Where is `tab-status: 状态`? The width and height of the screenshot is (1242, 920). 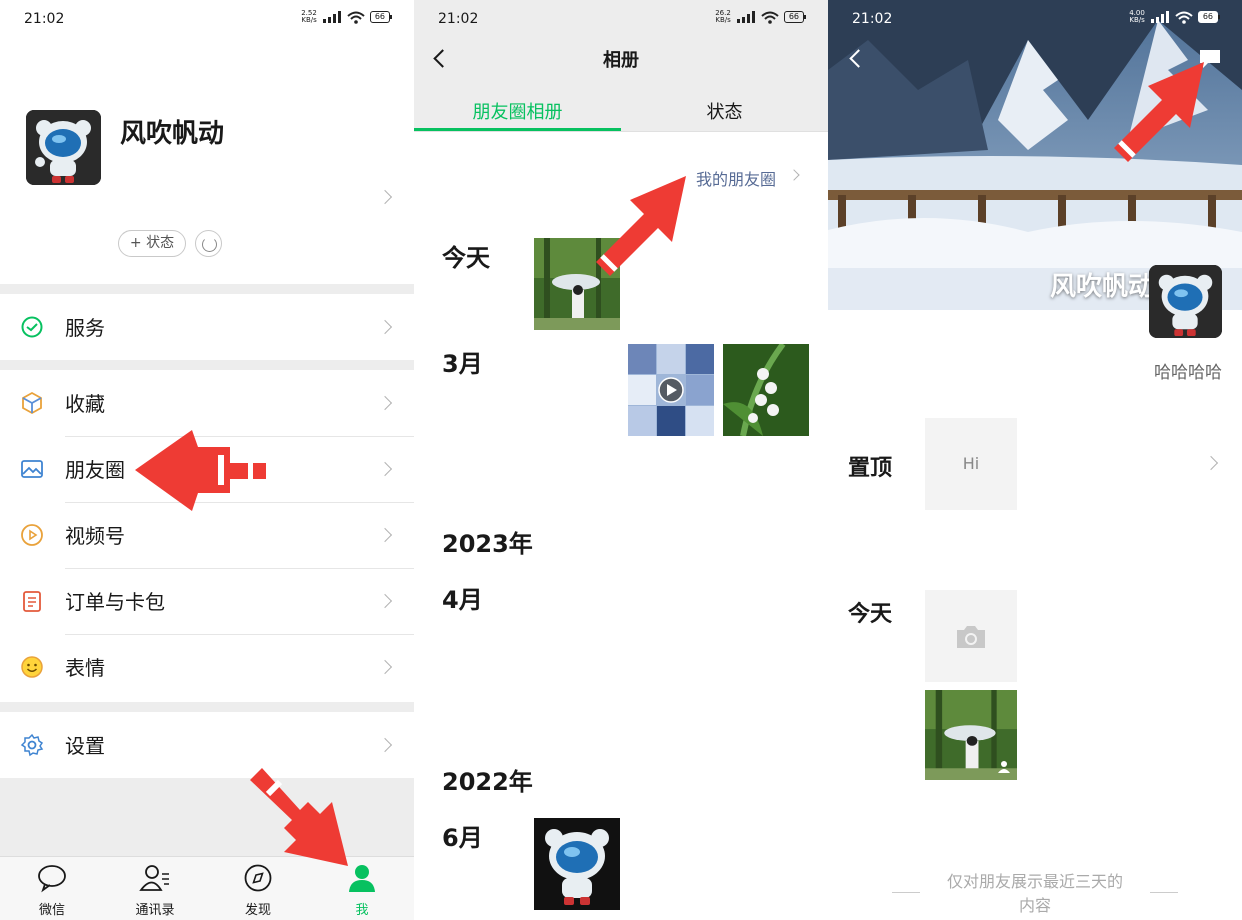 tab-status: 状态 is located at coordinates (724, 111).